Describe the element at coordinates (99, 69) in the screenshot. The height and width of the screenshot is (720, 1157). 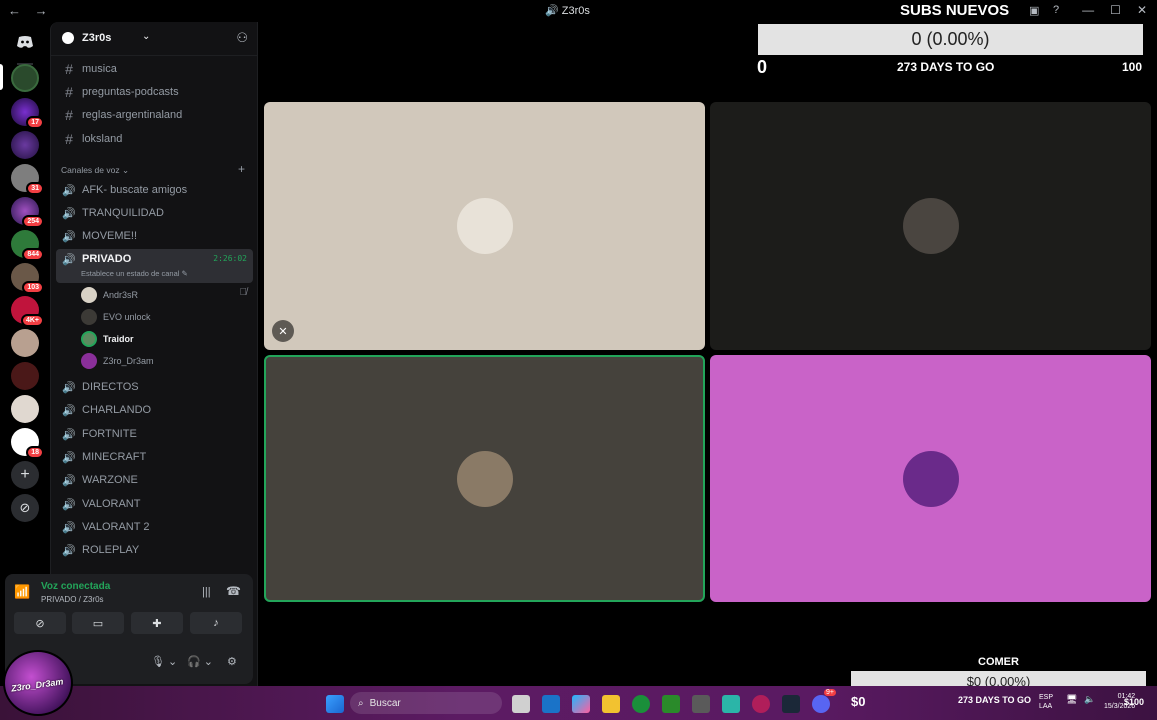
I see `channel-label: musica` at that location.